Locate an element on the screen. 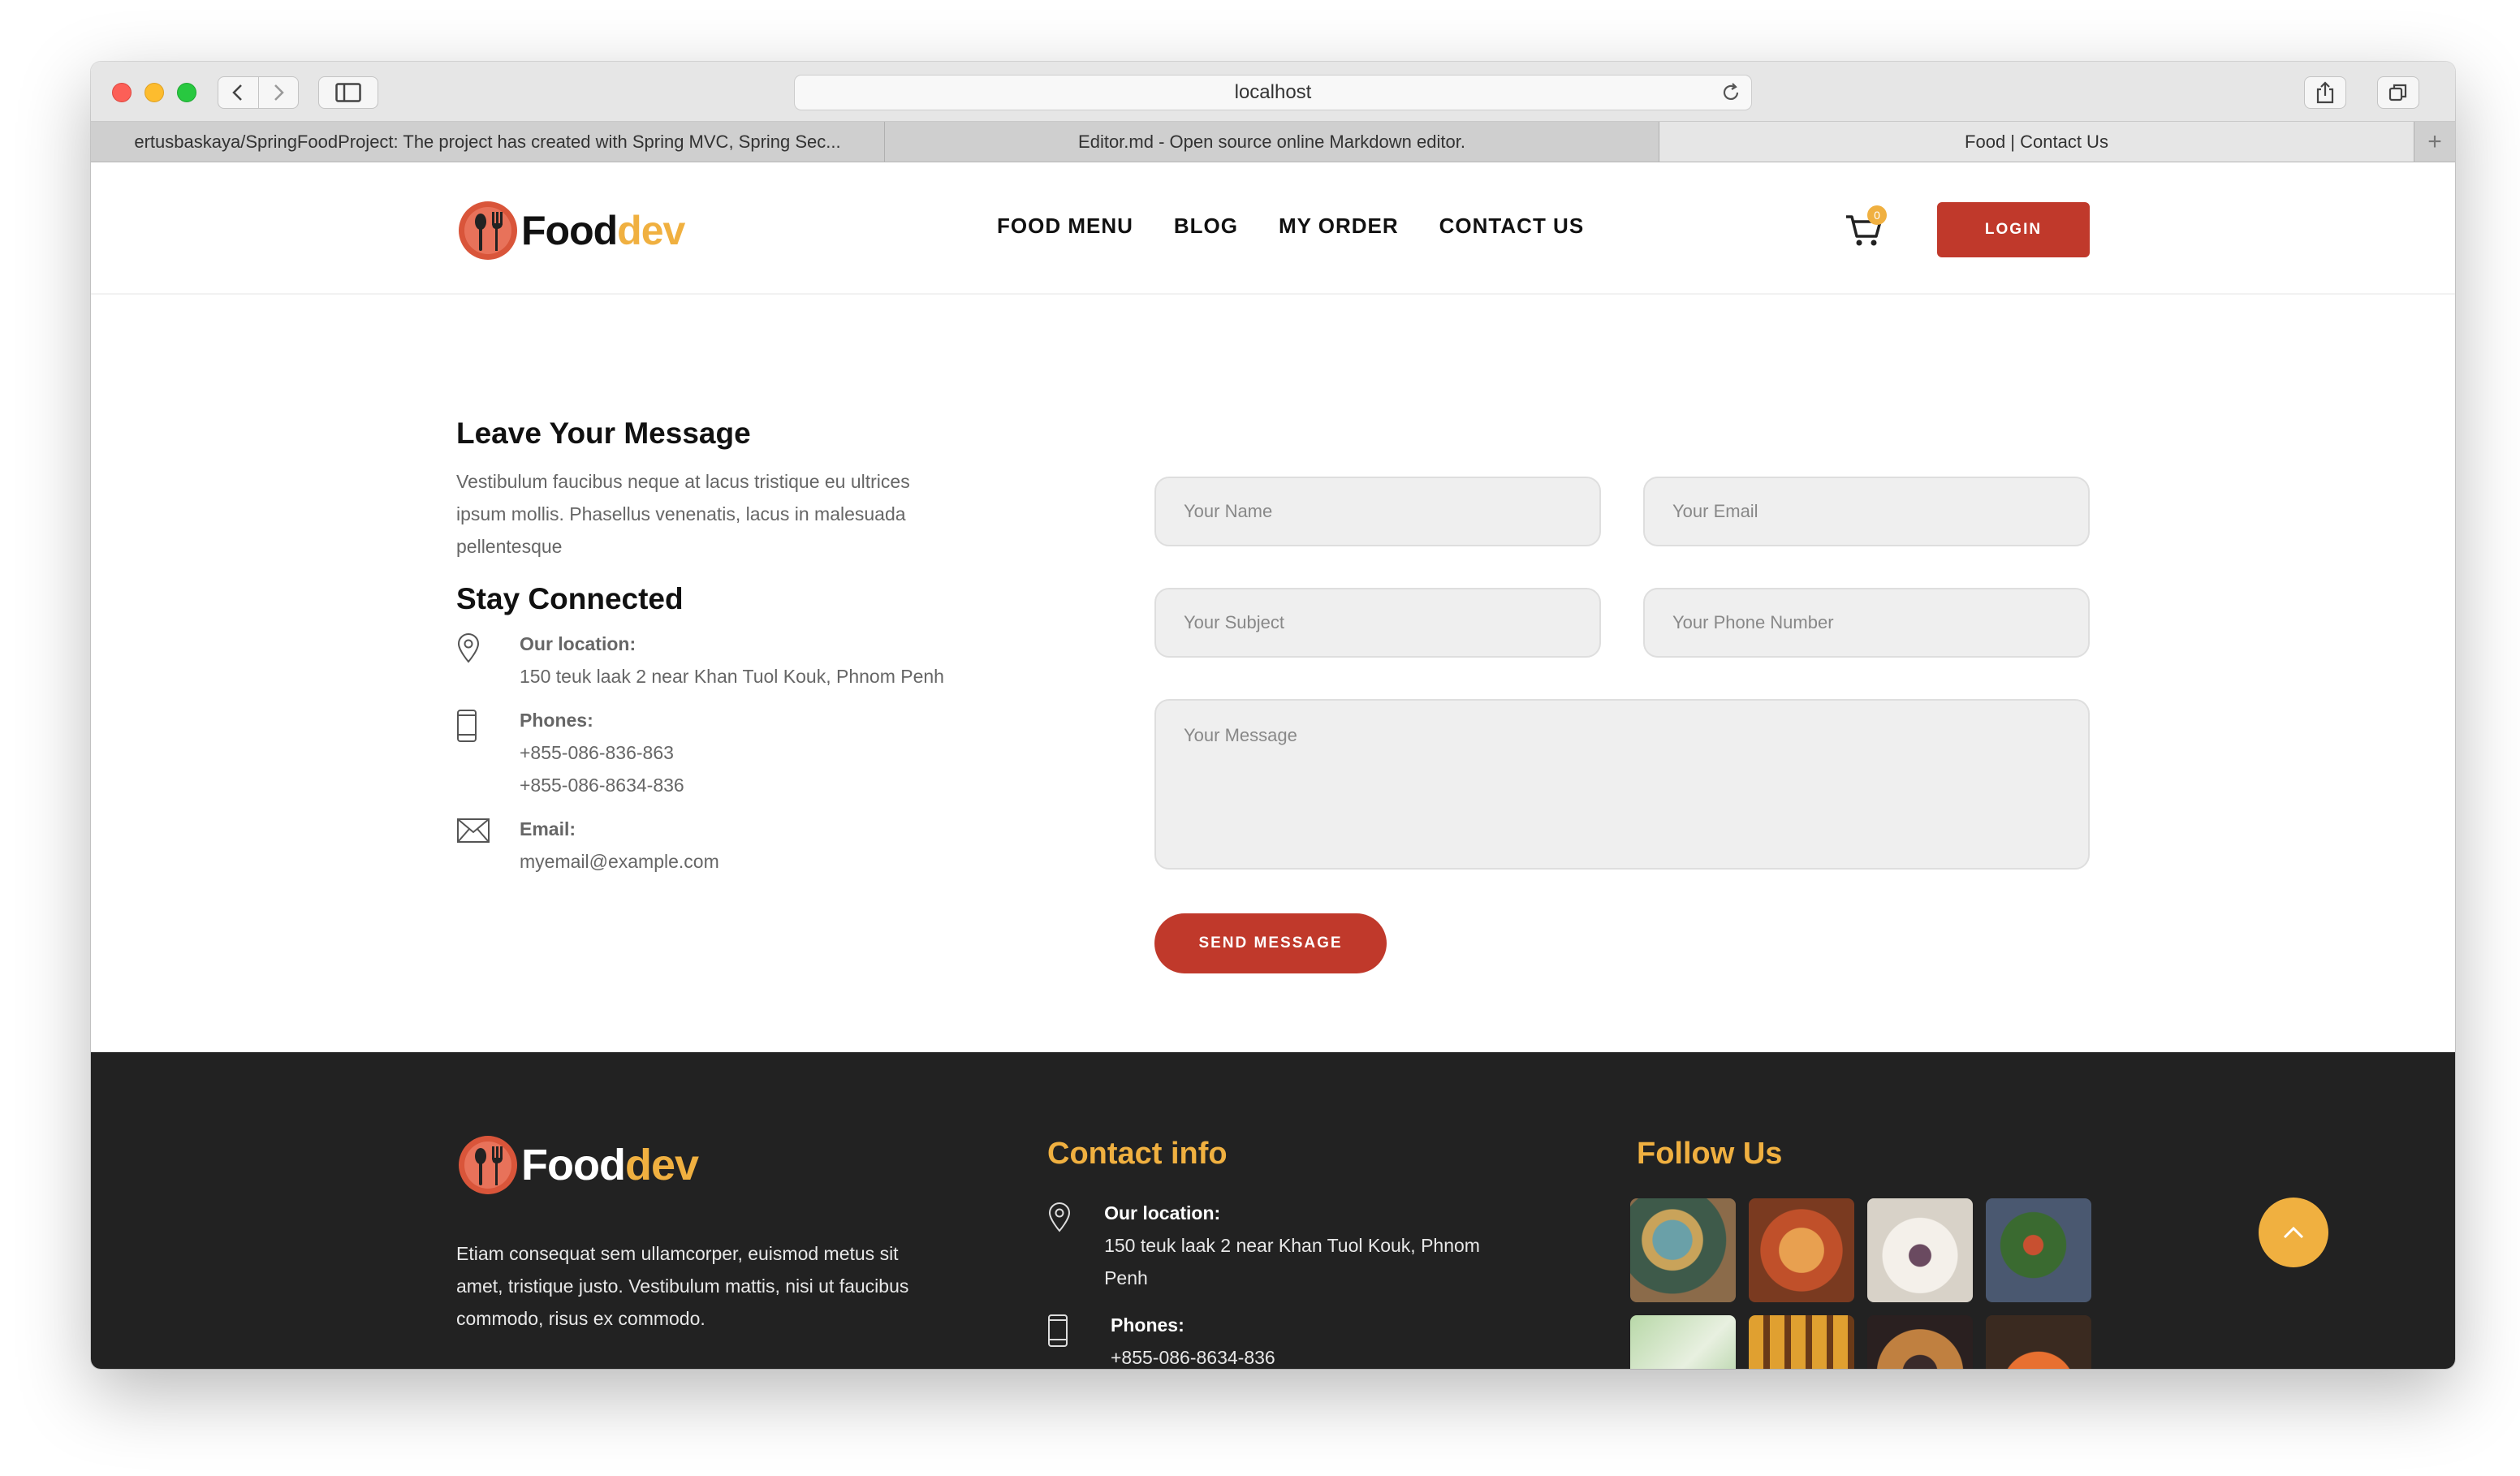  footer-logo-icon is located at coordinates (488, 1165).